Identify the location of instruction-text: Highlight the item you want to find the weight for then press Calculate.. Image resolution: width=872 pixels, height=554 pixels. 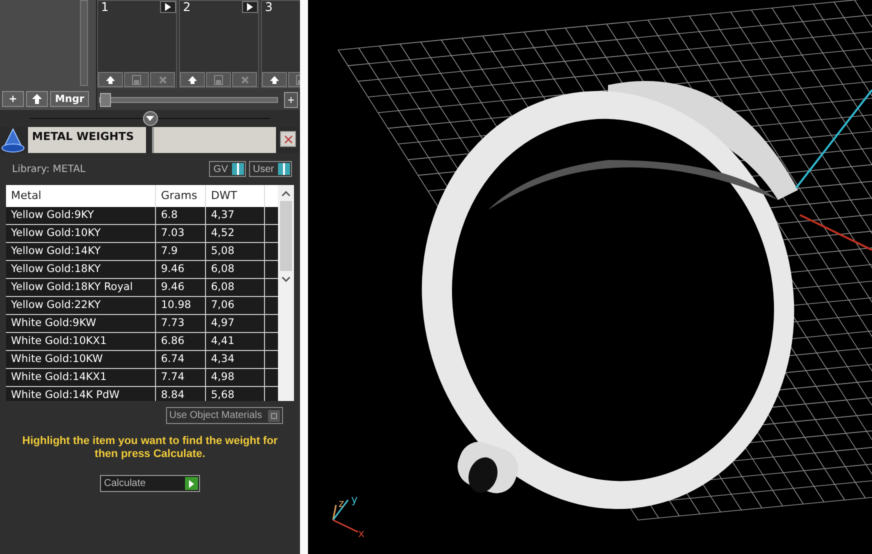
(150, 447).